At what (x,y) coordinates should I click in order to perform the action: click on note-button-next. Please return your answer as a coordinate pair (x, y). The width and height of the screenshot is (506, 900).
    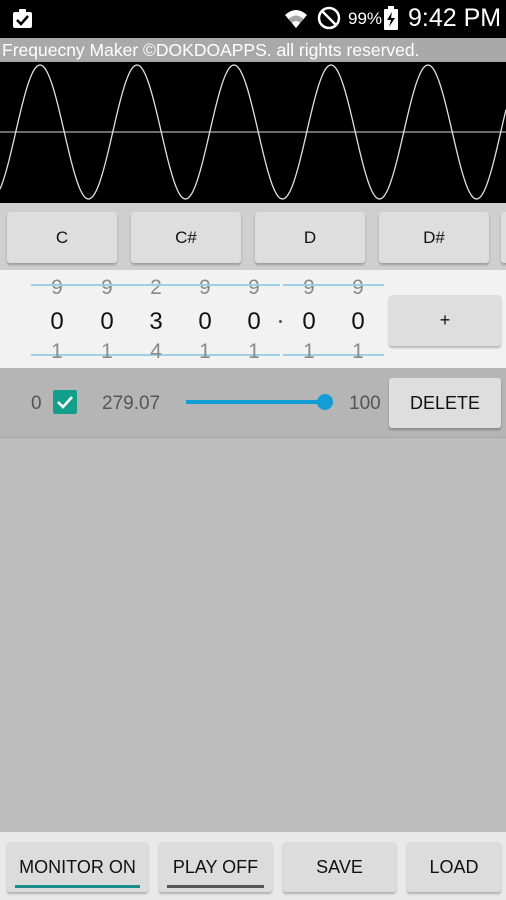
    Looking at the image, I should click on (503, 237).